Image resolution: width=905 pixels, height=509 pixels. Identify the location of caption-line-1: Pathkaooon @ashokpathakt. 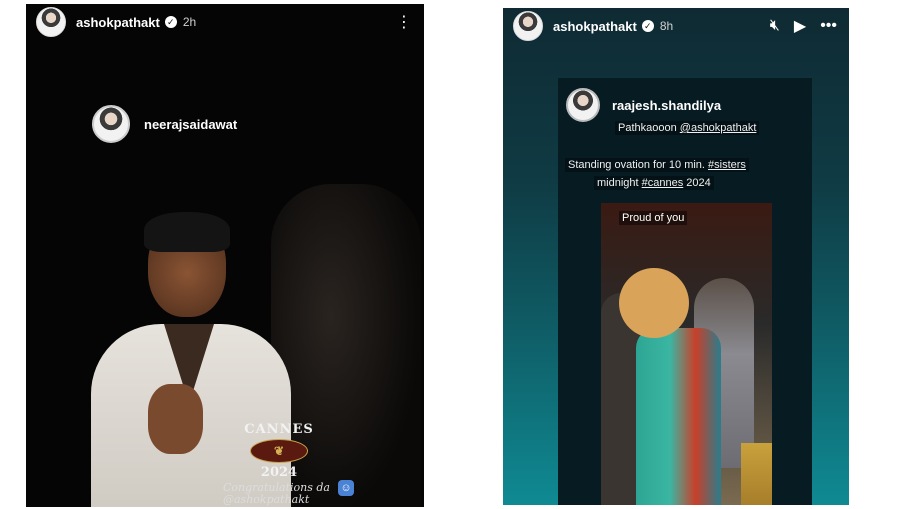
(687, 128).